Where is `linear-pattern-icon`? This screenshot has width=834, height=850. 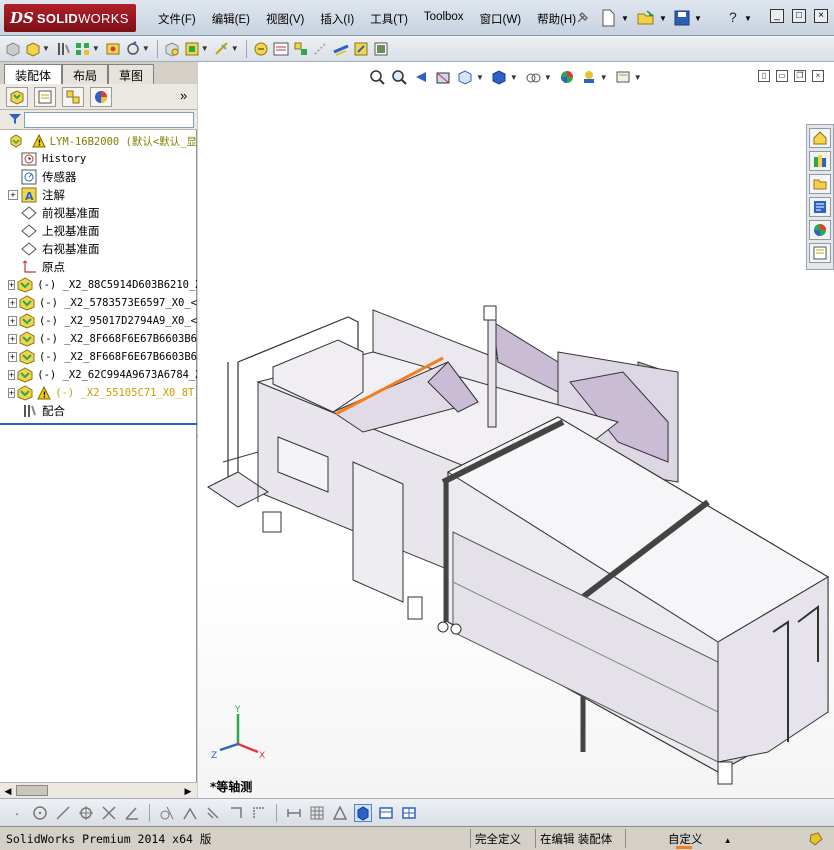
linear-pattern-icon is located at coordinates (83, 49).